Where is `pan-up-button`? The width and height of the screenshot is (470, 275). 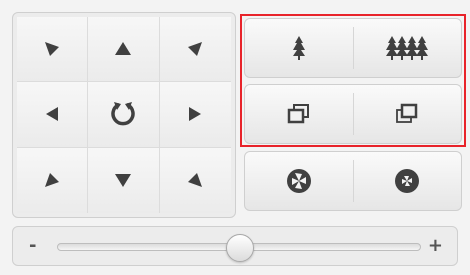
pan-up-button is located at coordinates (124, 50).